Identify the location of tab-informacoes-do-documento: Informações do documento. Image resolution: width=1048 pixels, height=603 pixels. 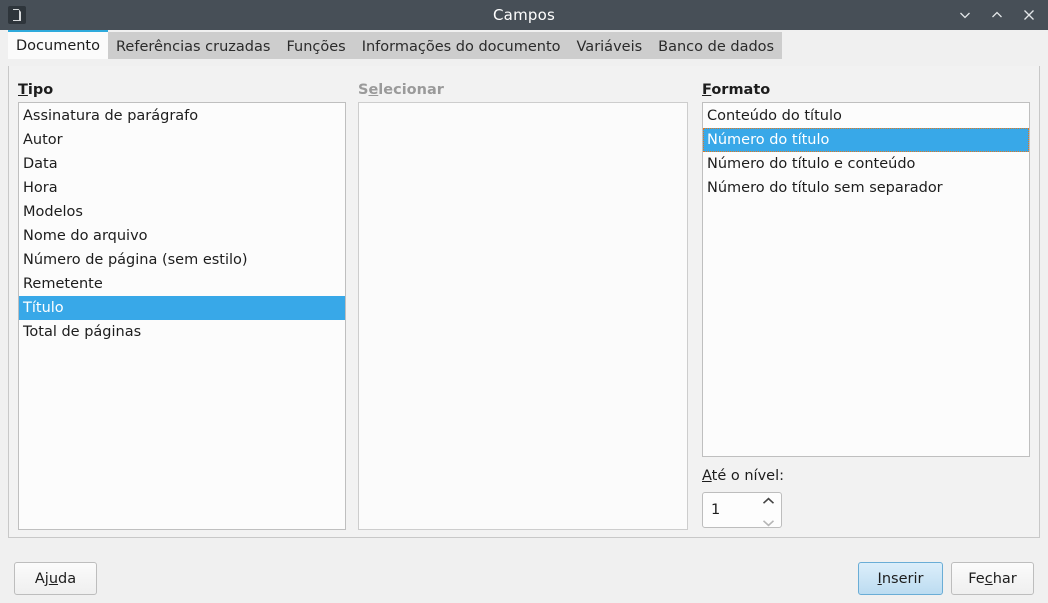
(461, 45).